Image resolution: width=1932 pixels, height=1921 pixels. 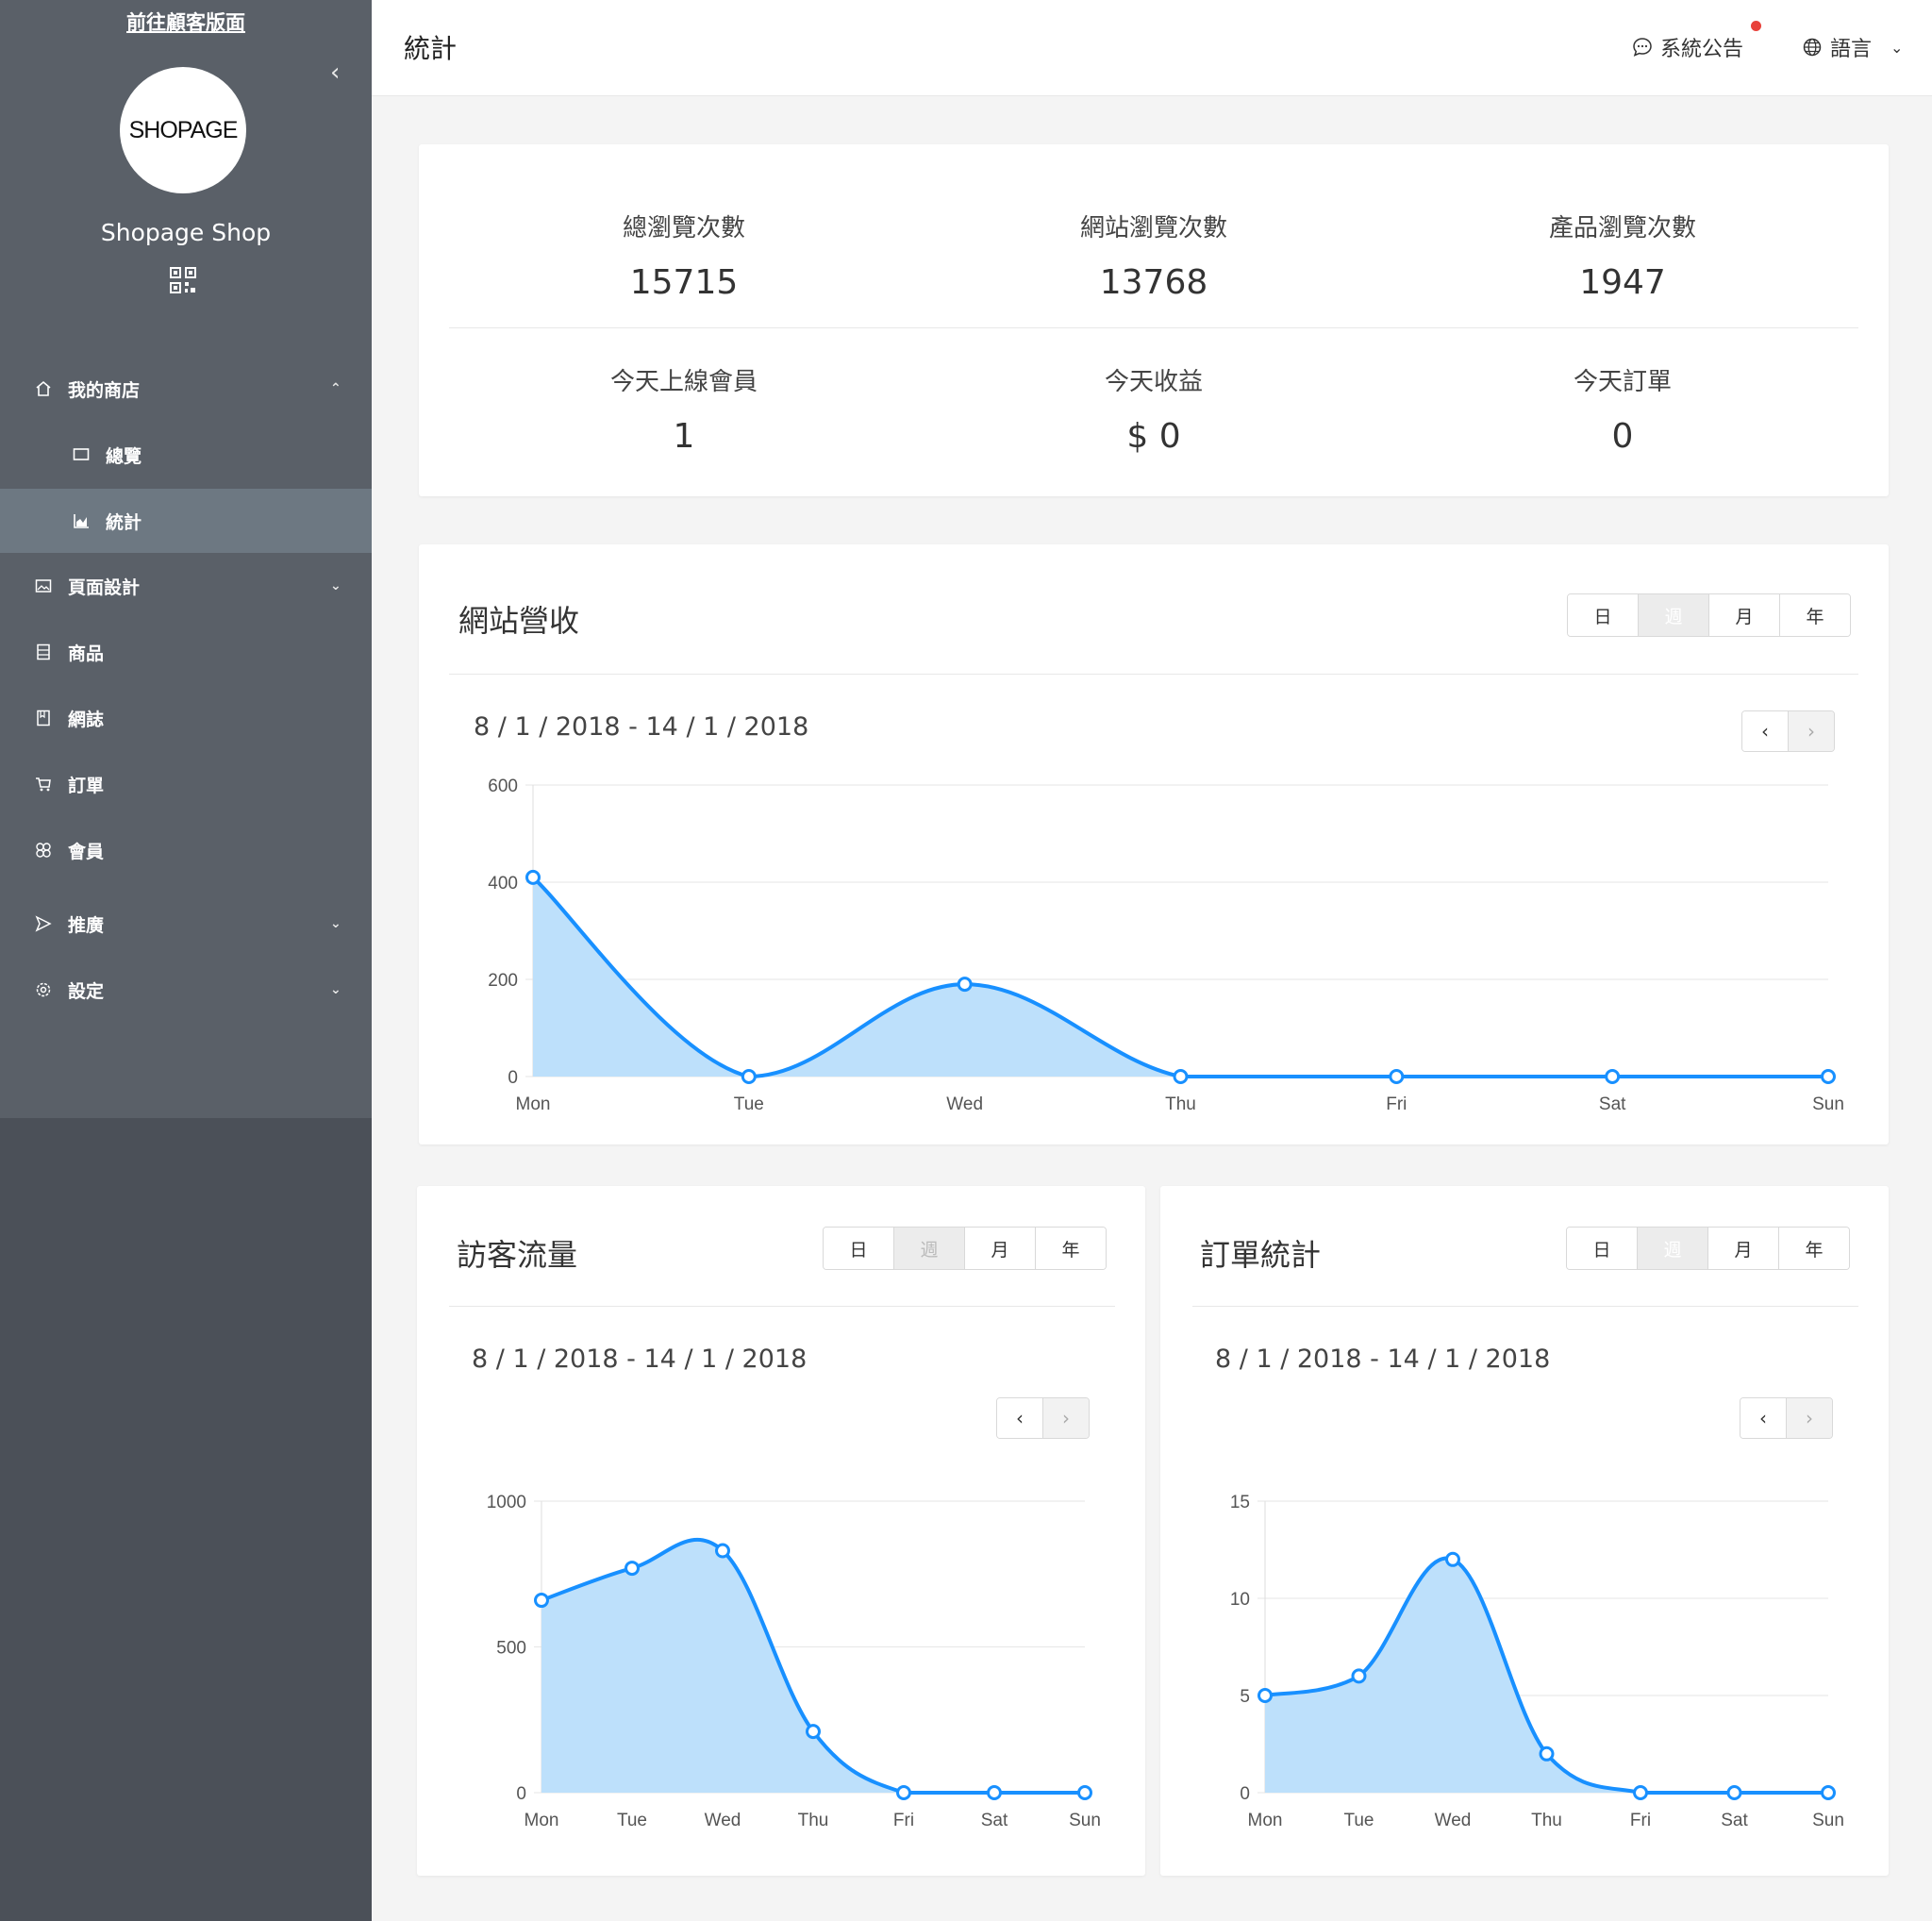 I want to click on sidebar-item-label: 推廣, so click(x=86, y=925).